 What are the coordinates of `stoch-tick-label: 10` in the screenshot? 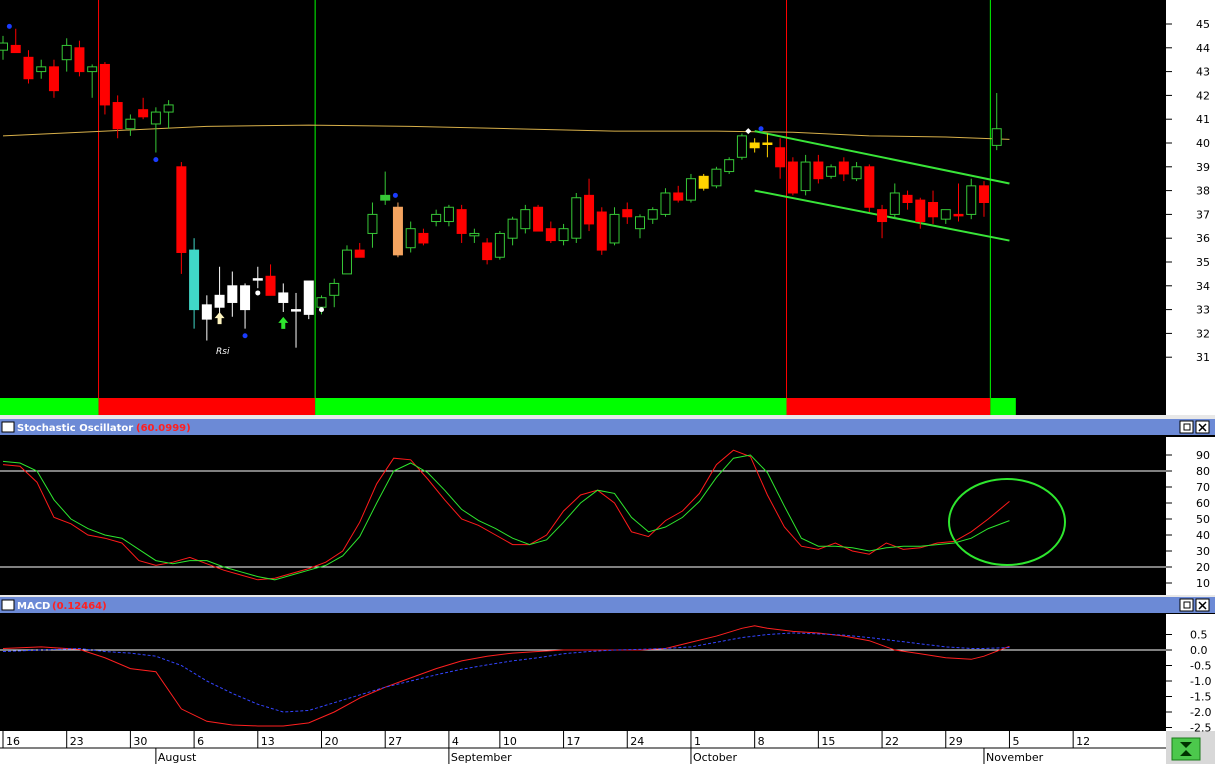 It's located at (1203, 583).